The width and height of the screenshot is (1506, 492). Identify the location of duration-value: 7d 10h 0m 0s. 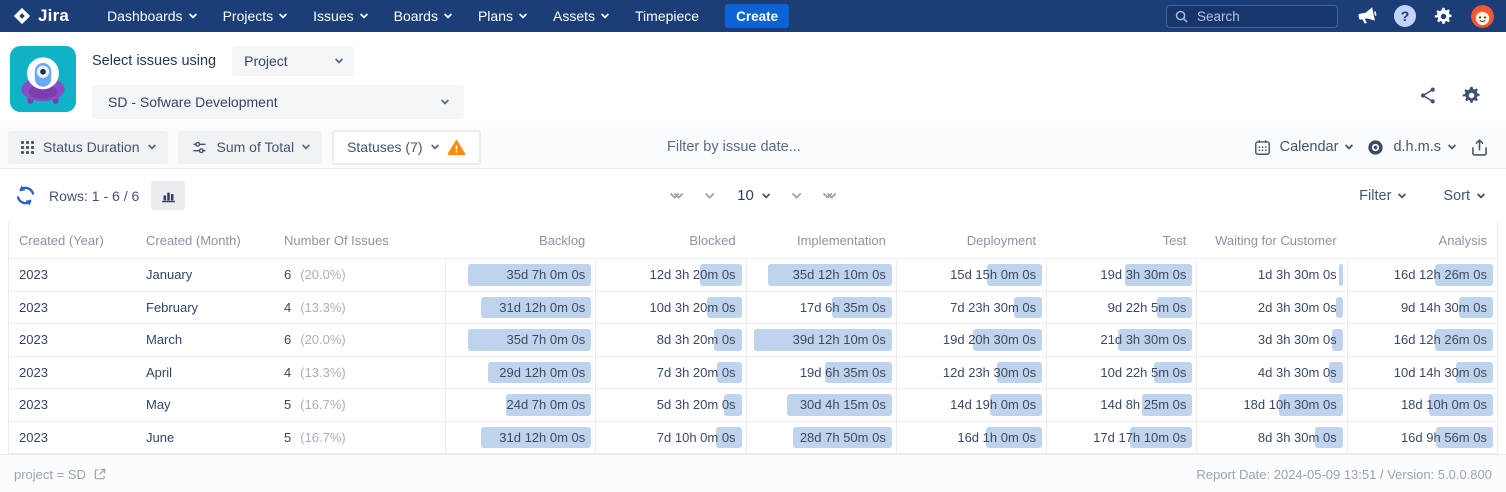
(696, 437).